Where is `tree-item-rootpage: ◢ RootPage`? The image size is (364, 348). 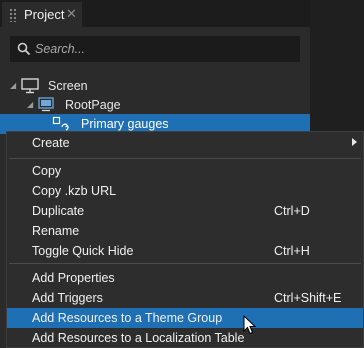 tree-item-rootpage: ◢ RootPage is located at coordinates (155, 105).